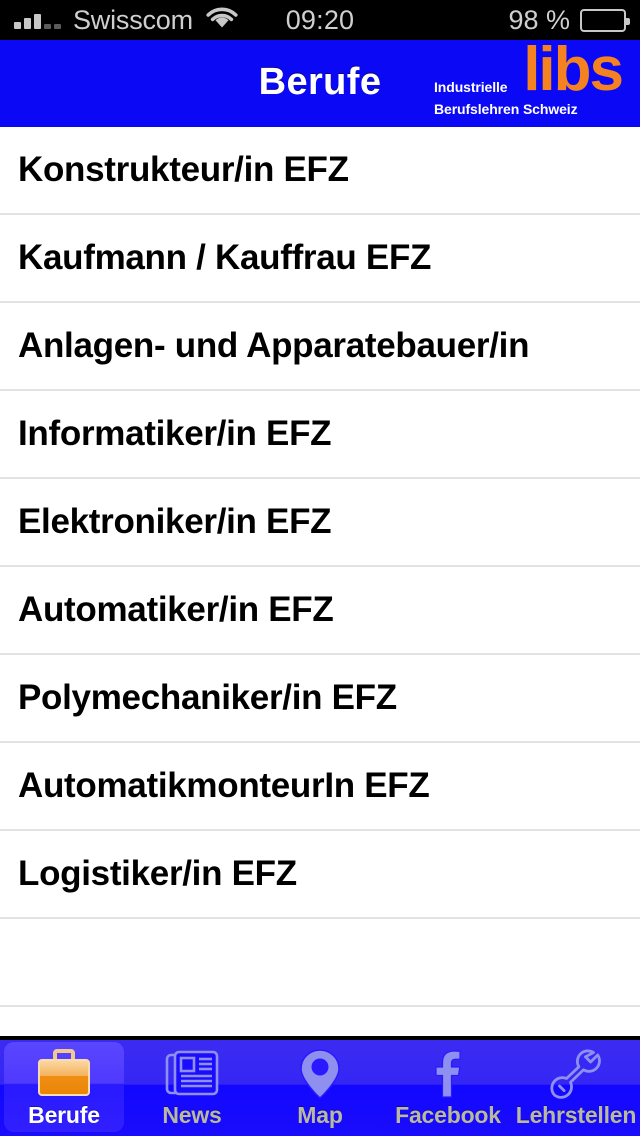 This screenshot has width=640, height=1136. Describe the element at coordinates (448, 1115) in the screenshot. I see `tab-label: Facebook` at that location.